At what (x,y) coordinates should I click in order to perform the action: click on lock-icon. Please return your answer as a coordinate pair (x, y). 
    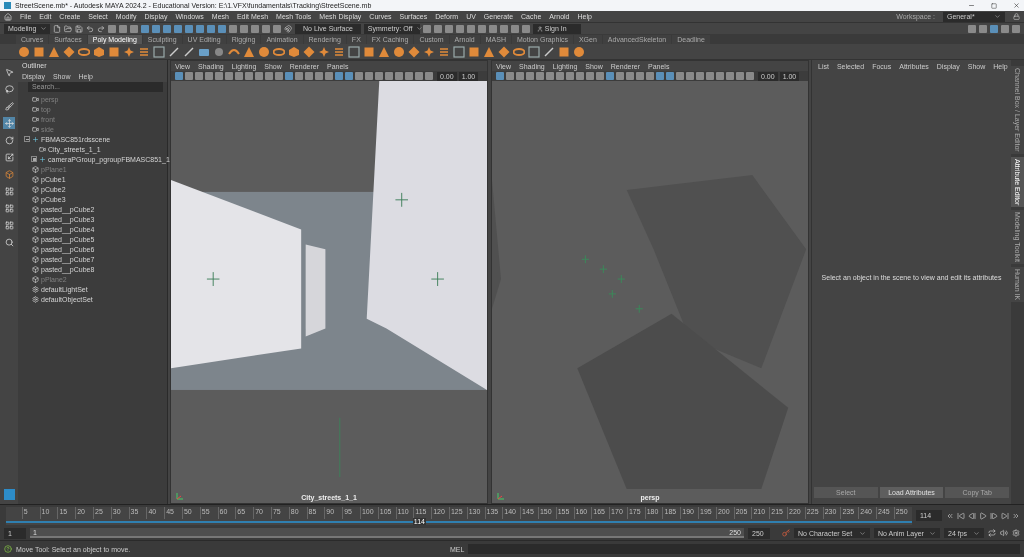
    Looking at the image, I should click on (1016, 16).